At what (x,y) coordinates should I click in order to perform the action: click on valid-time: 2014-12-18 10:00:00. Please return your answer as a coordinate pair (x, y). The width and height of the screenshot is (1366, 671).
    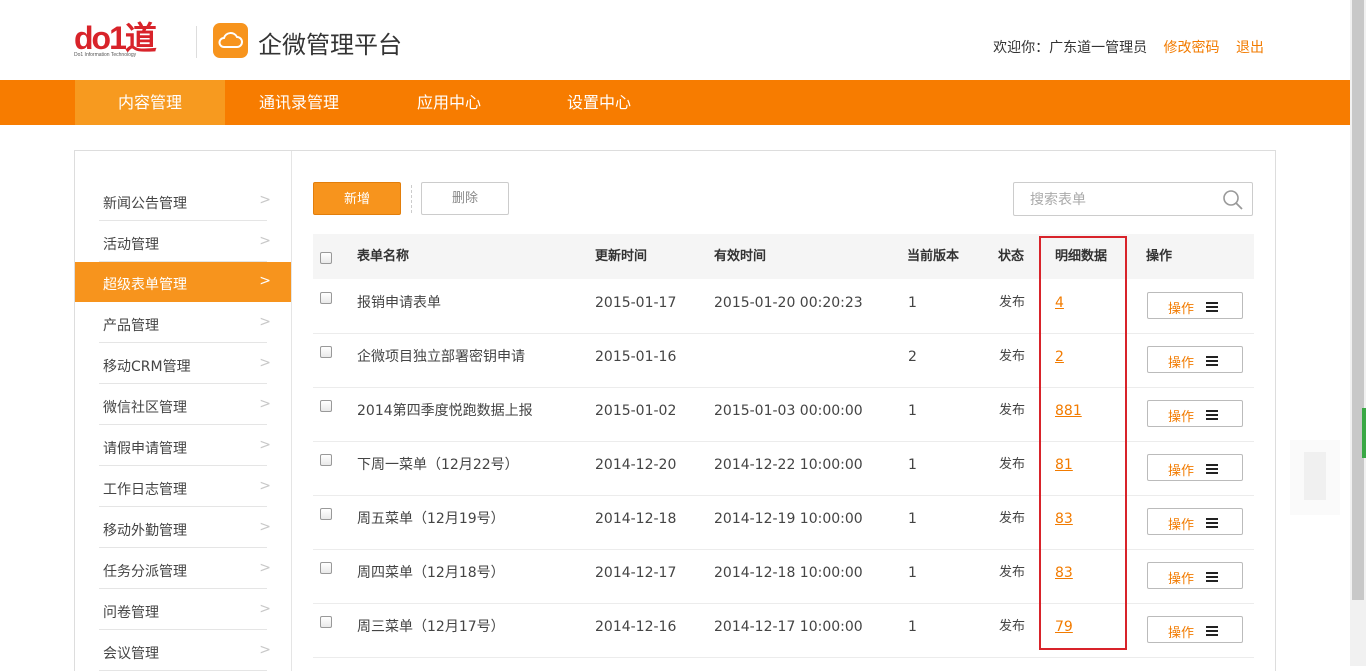
    Looking at the image, I should click on (788, 573).